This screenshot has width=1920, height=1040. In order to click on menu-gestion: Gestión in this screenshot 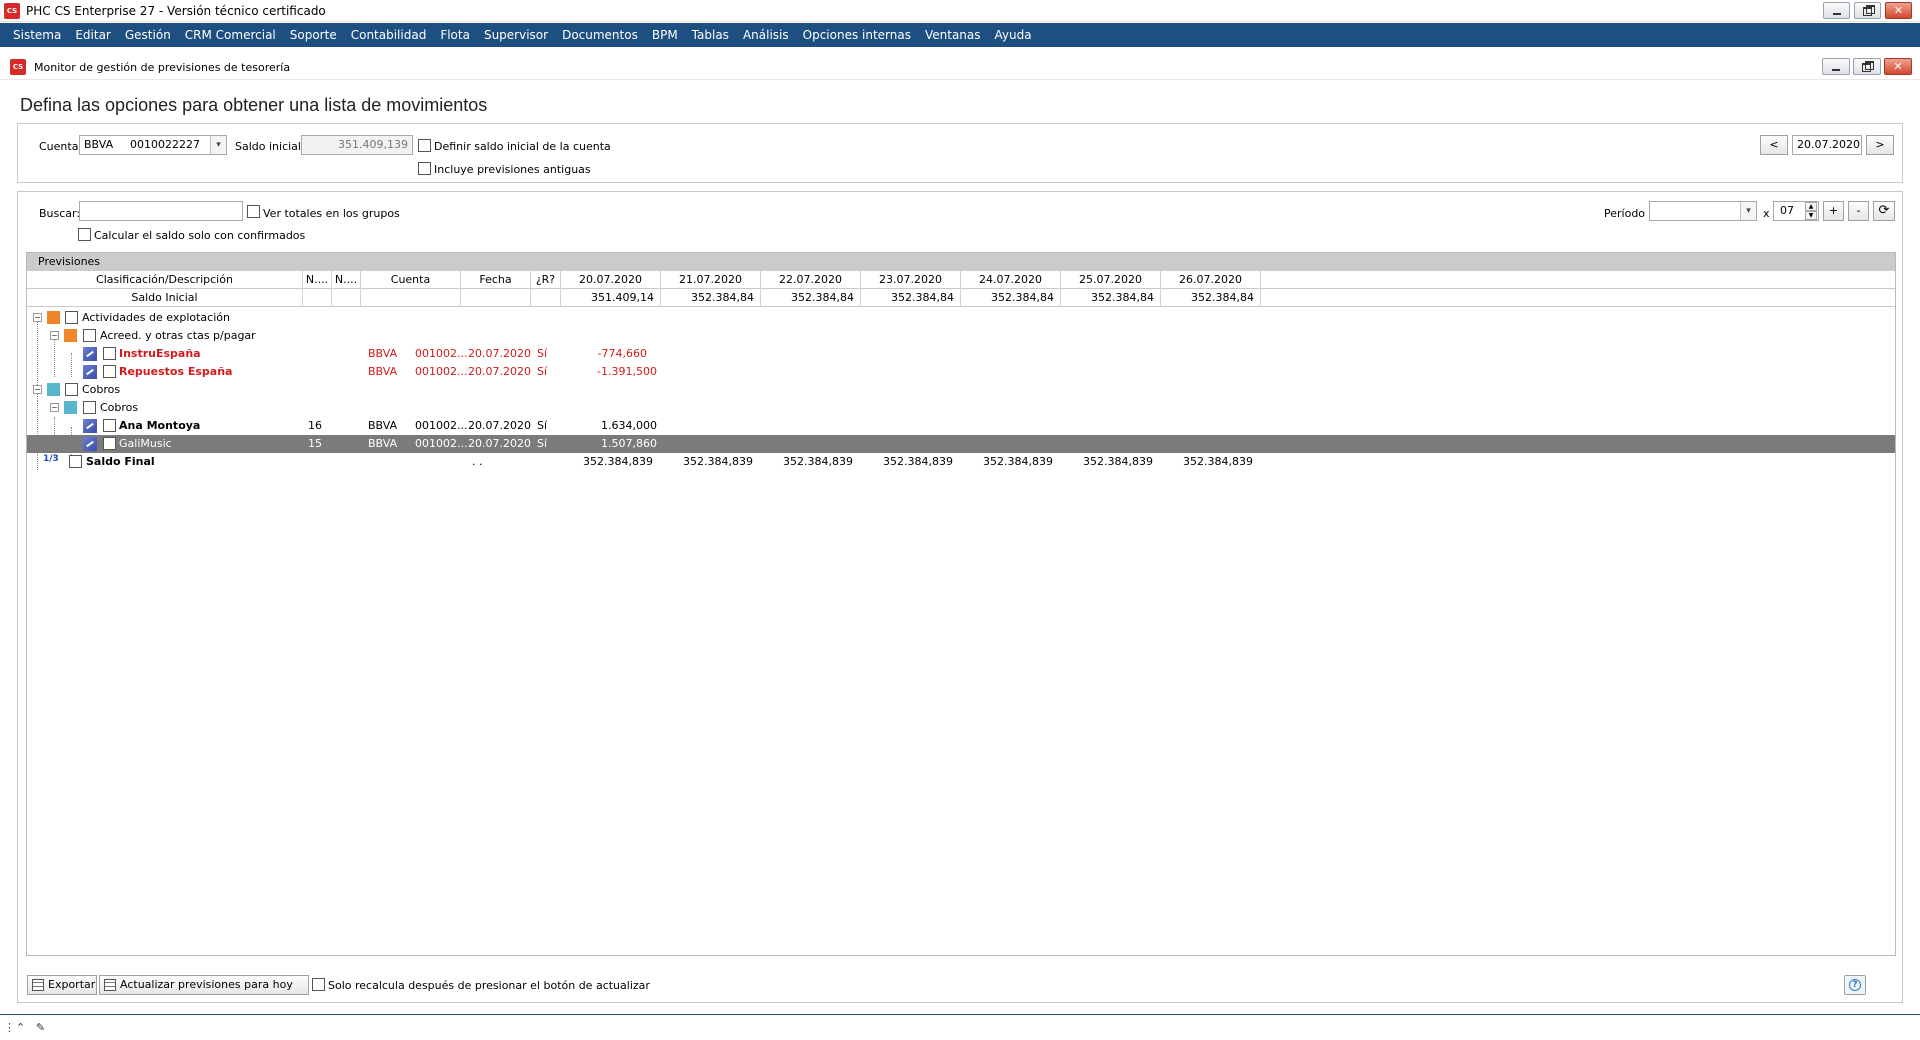, I will do `click(148, 35)`.